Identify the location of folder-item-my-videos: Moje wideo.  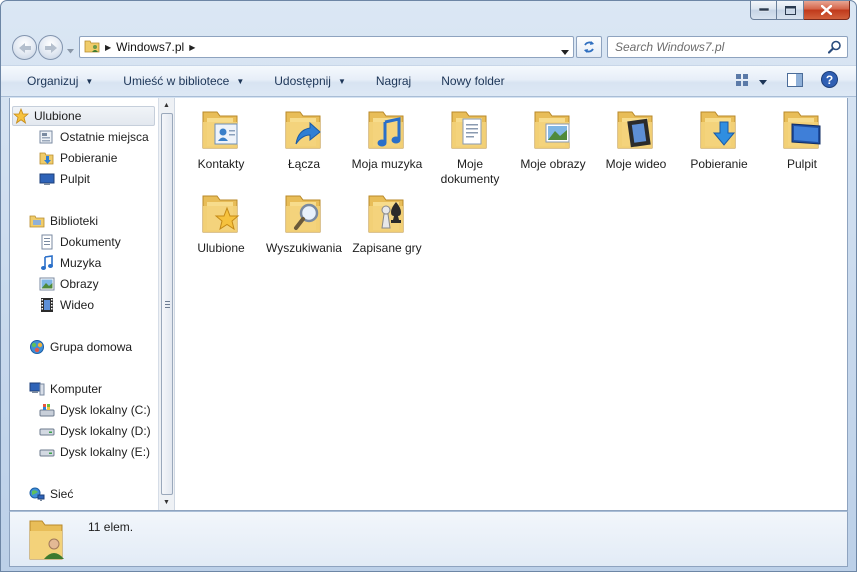
(636, 139).